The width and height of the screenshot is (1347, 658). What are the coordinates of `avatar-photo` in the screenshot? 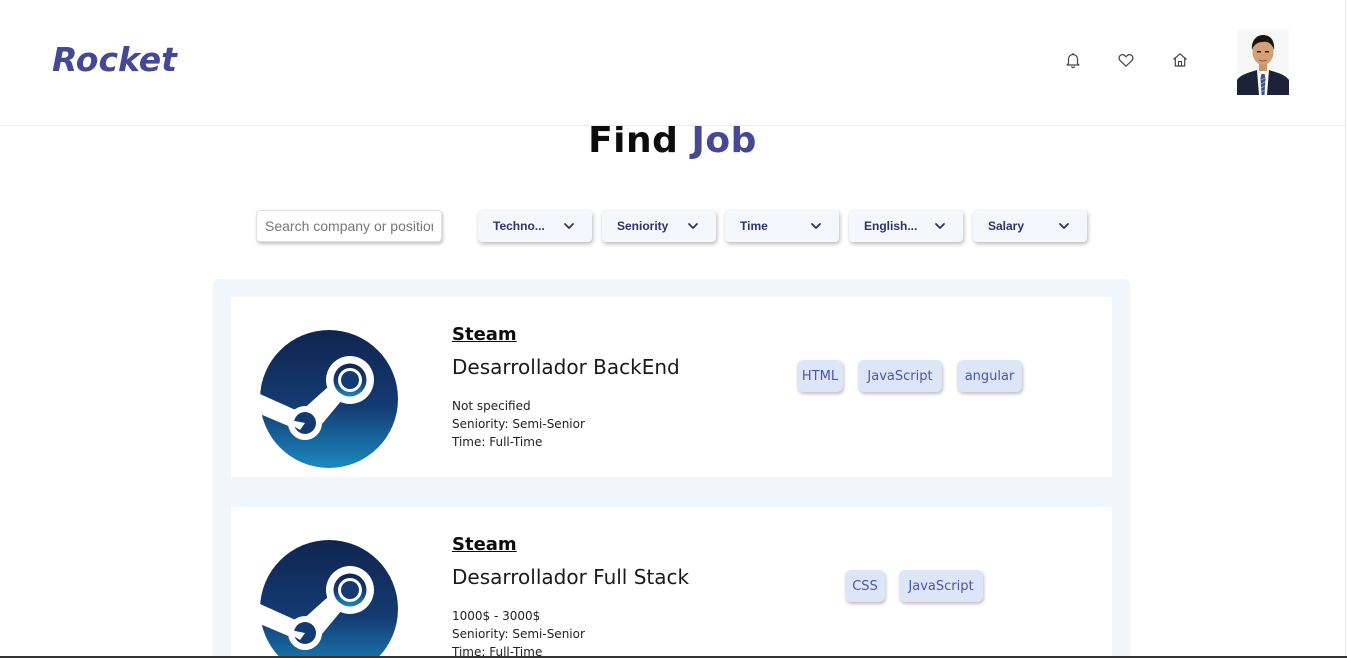 It's located at (1263, 62).